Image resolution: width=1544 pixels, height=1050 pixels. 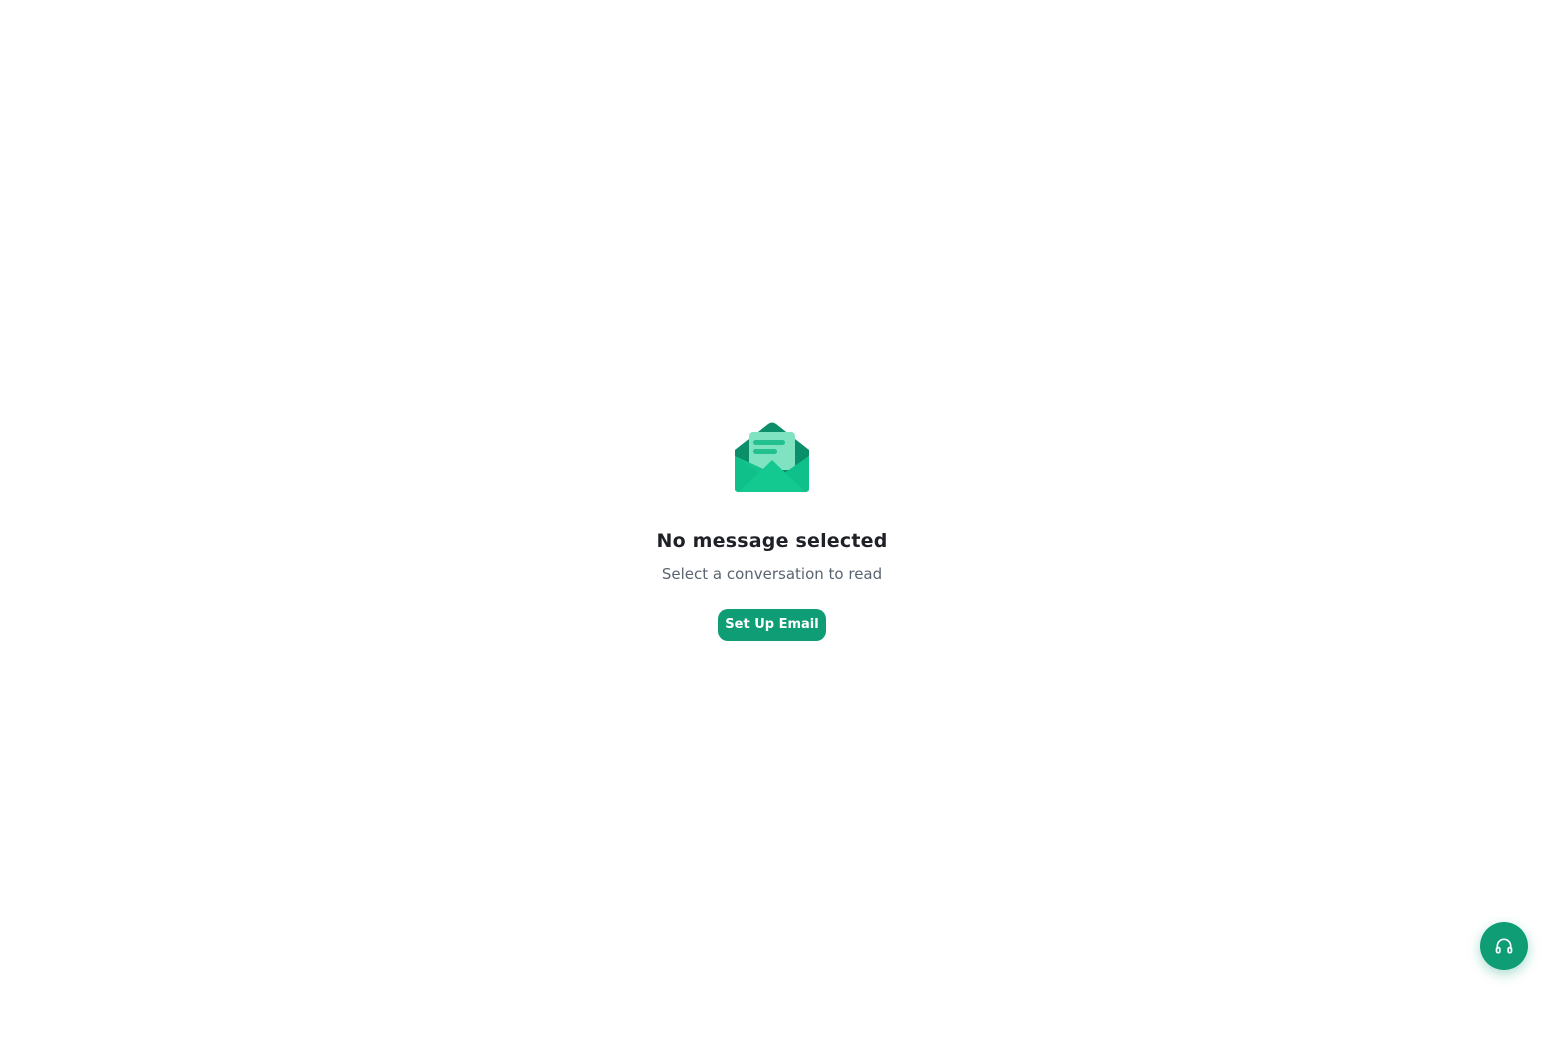 What do you see at coordinates (772, 625) in the screenshot?
I see `set-up-email-button: Set Up Email` at bounding box center [772, 625].